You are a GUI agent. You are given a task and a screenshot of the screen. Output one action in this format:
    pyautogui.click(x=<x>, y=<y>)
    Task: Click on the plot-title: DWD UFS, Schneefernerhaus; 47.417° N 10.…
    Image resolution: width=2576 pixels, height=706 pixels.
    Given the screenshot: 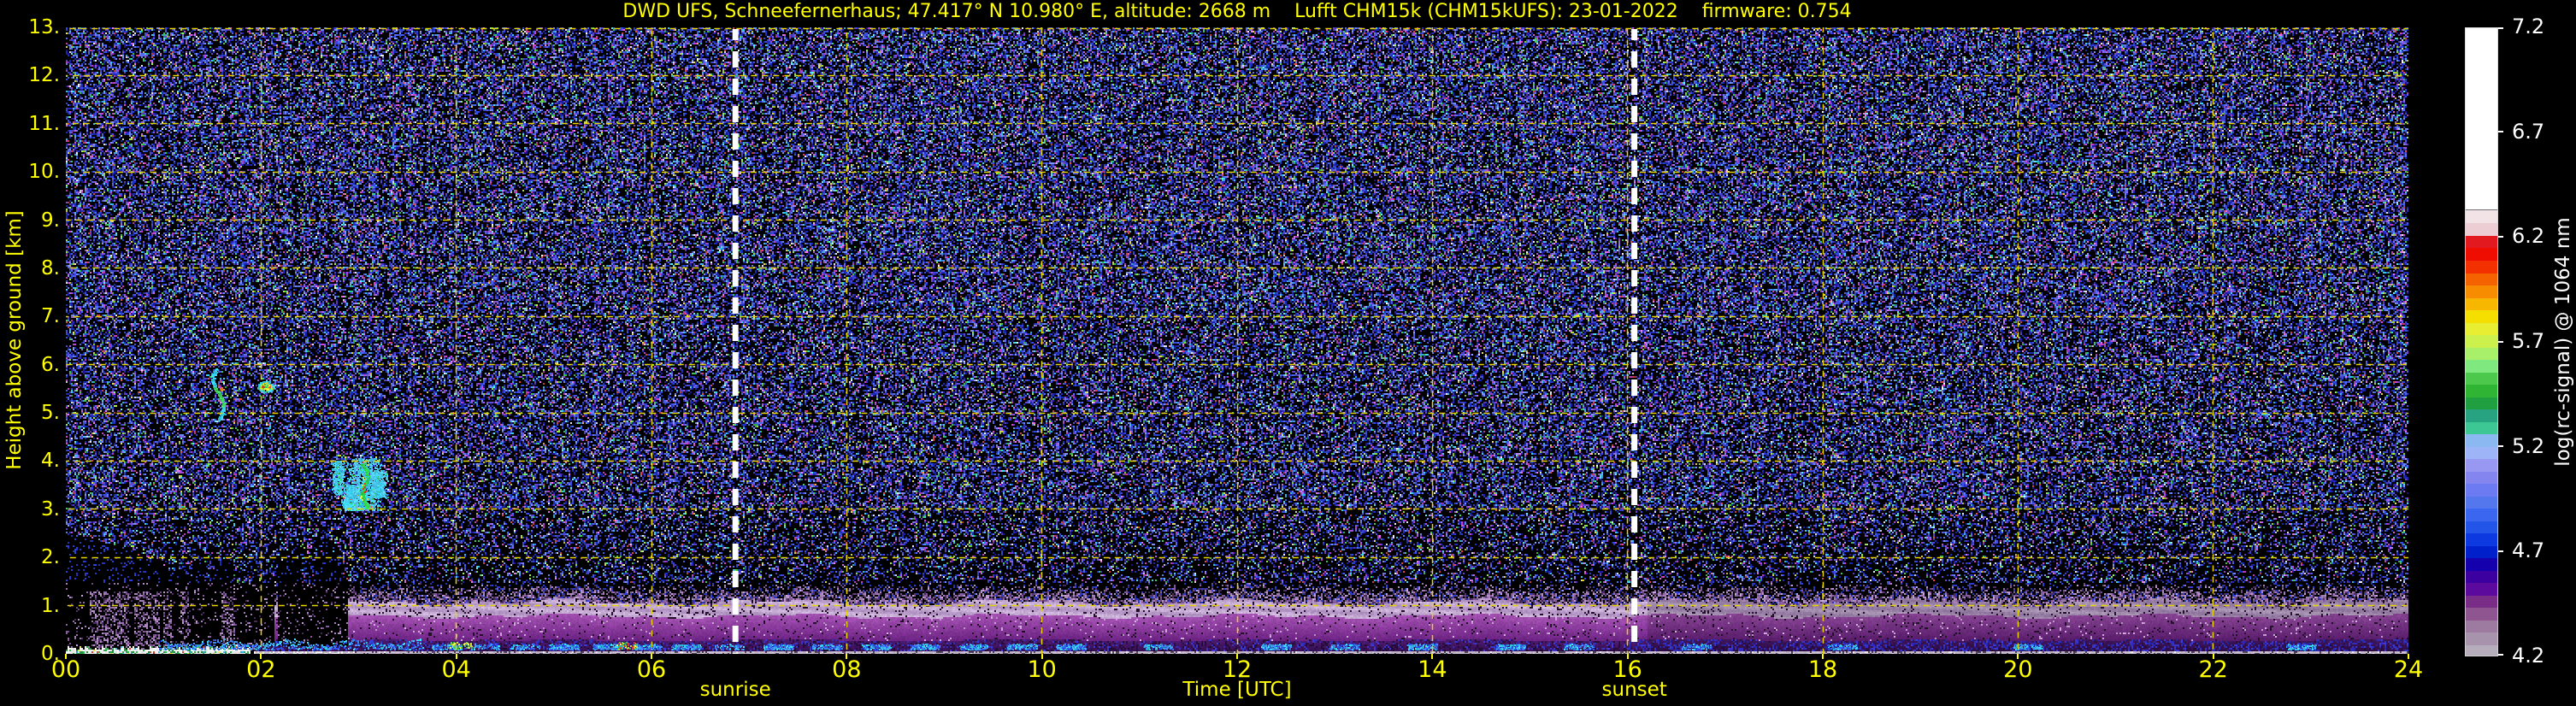 What is the action you would take?
    pyautogui.click(x=1237, y=11)
    